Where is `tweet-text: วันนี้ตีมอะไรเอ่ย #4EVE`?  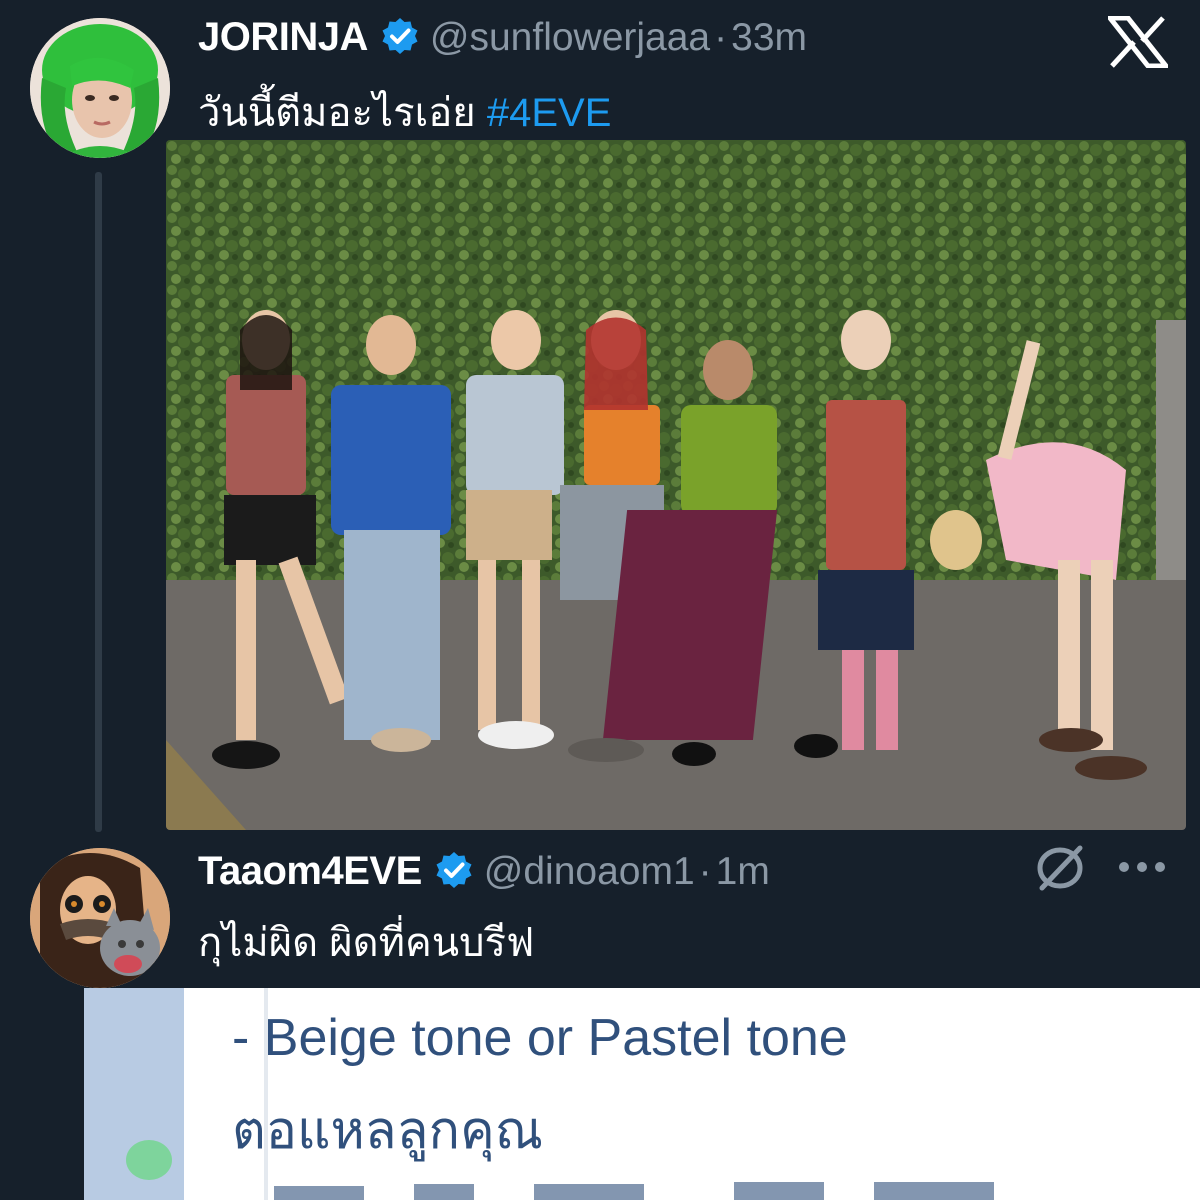
tweet-text: วันนี้ตีมอะไรเอ่ย #4EVE is located at coordinates (404, 112).